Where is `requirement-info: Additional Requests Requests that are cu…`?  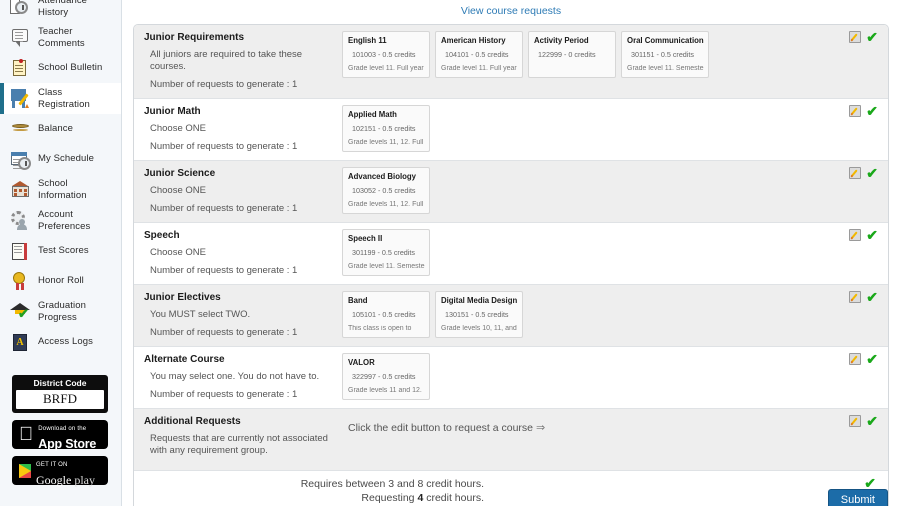
requirement-info: Additional Requests Requests that are cu… is located at coordinates (238, 439).